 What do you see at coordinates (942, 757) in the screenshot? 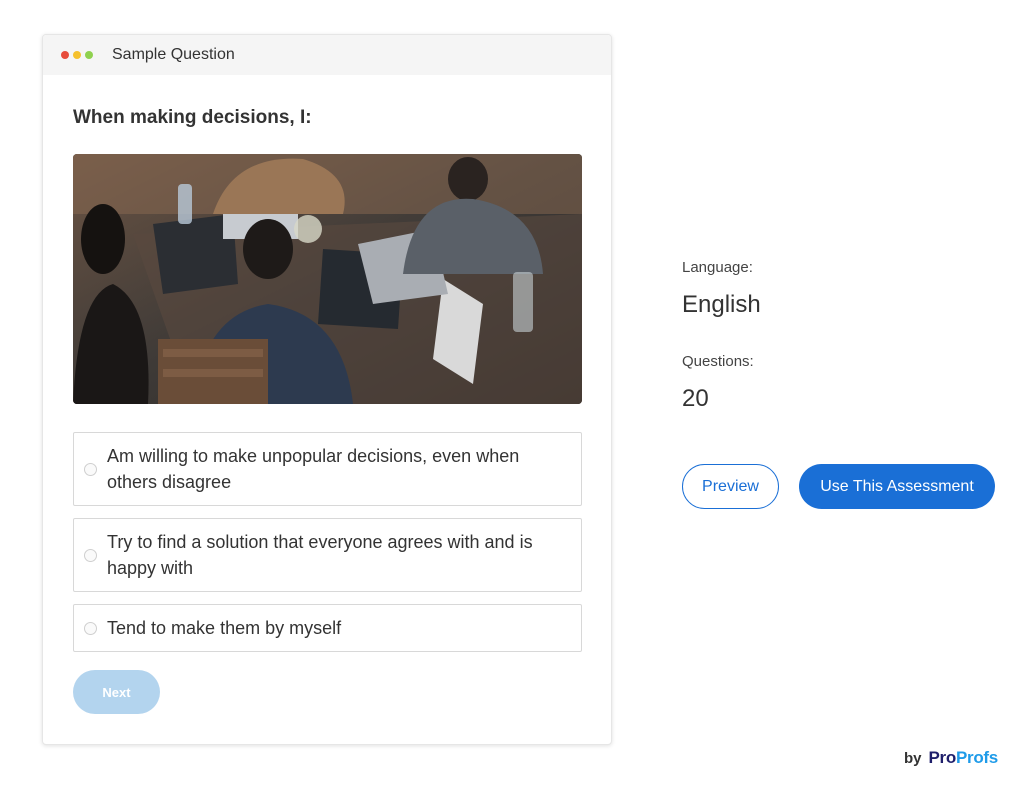
I see `brand-part-pro: Pro` at bounding box center [942, 757].